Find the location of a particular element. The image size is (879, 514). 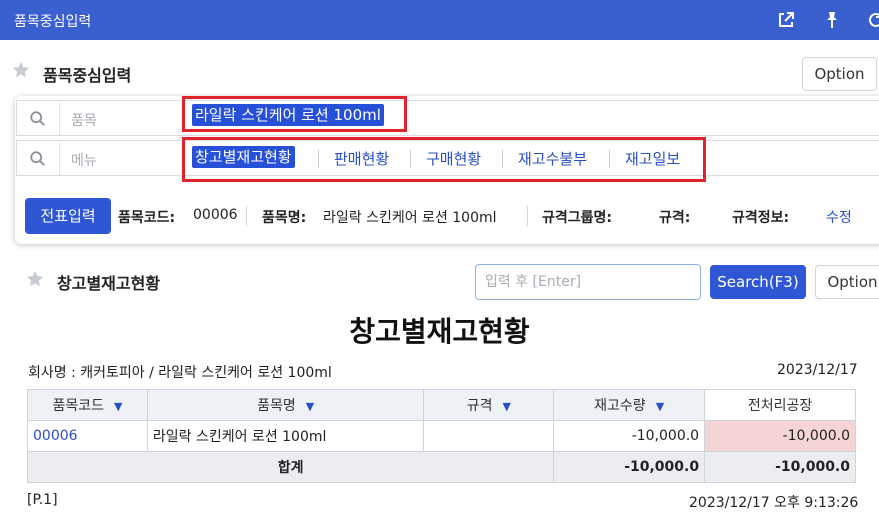

cell-spec is located at coordinates (489, 436).